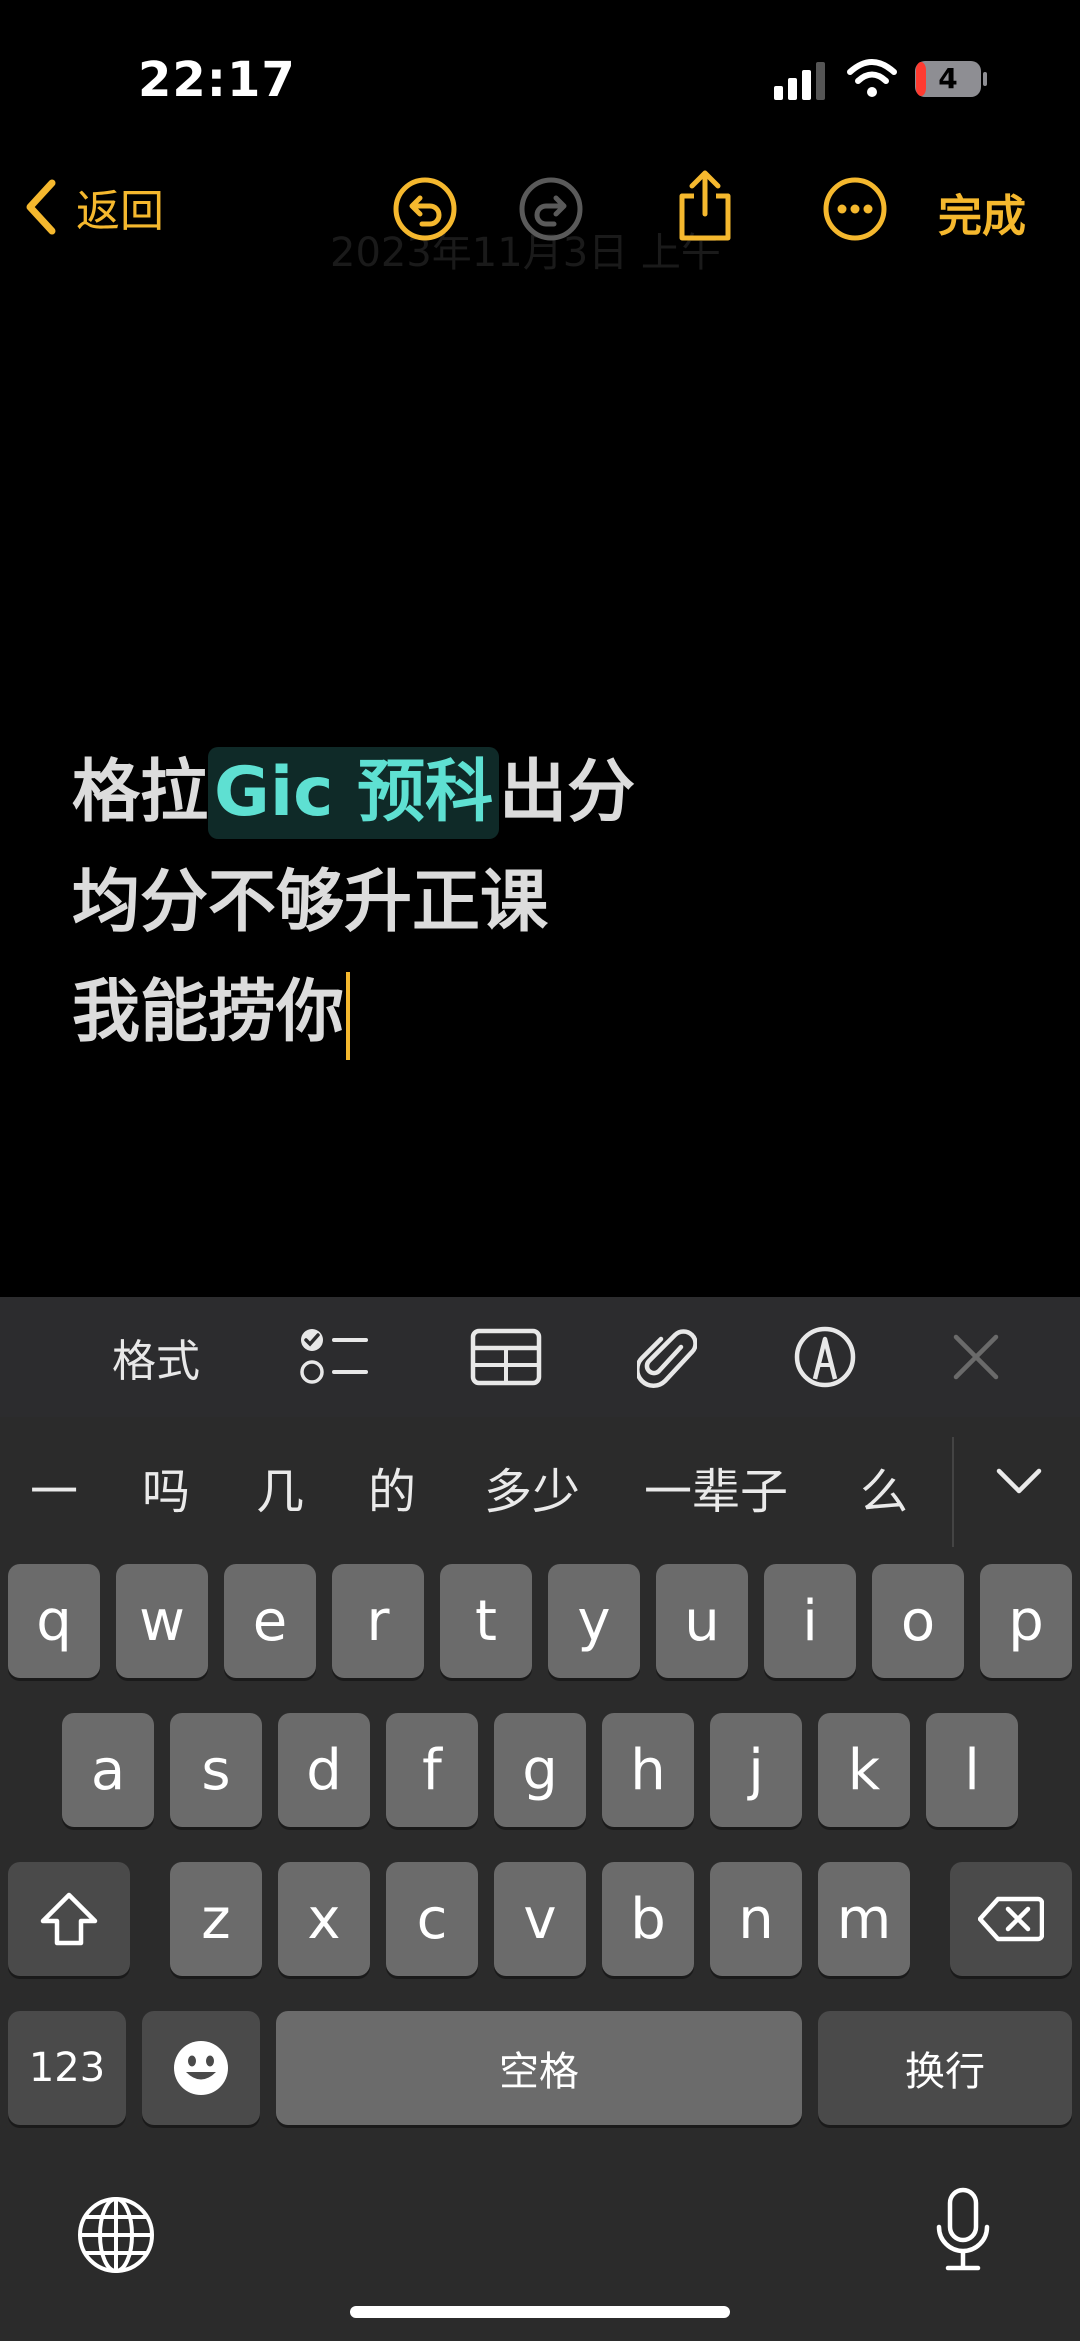  I want to click on candidate-item: 一, so click(54, 1492).